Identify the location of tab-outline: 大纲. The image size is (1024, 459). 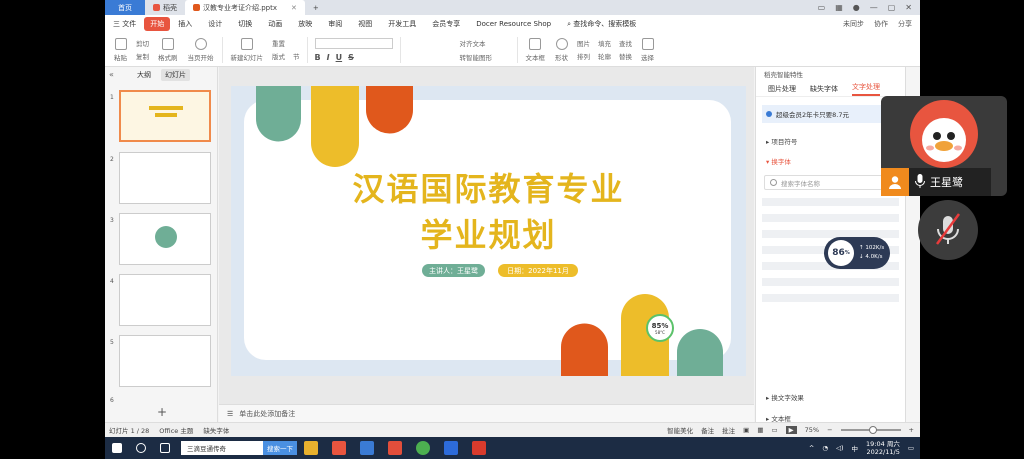
(144, 75).